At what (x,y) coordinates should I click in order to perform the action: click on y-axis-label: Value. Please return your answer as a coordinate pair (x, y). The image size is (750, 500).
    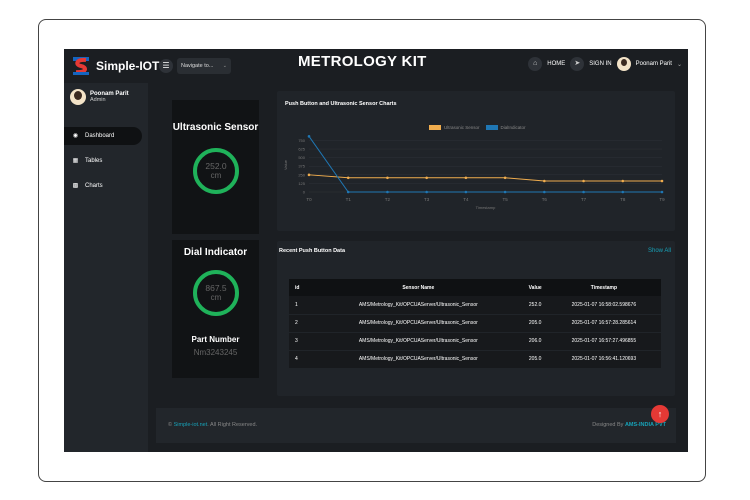
    Looking at the image, I should click on (285, 164).